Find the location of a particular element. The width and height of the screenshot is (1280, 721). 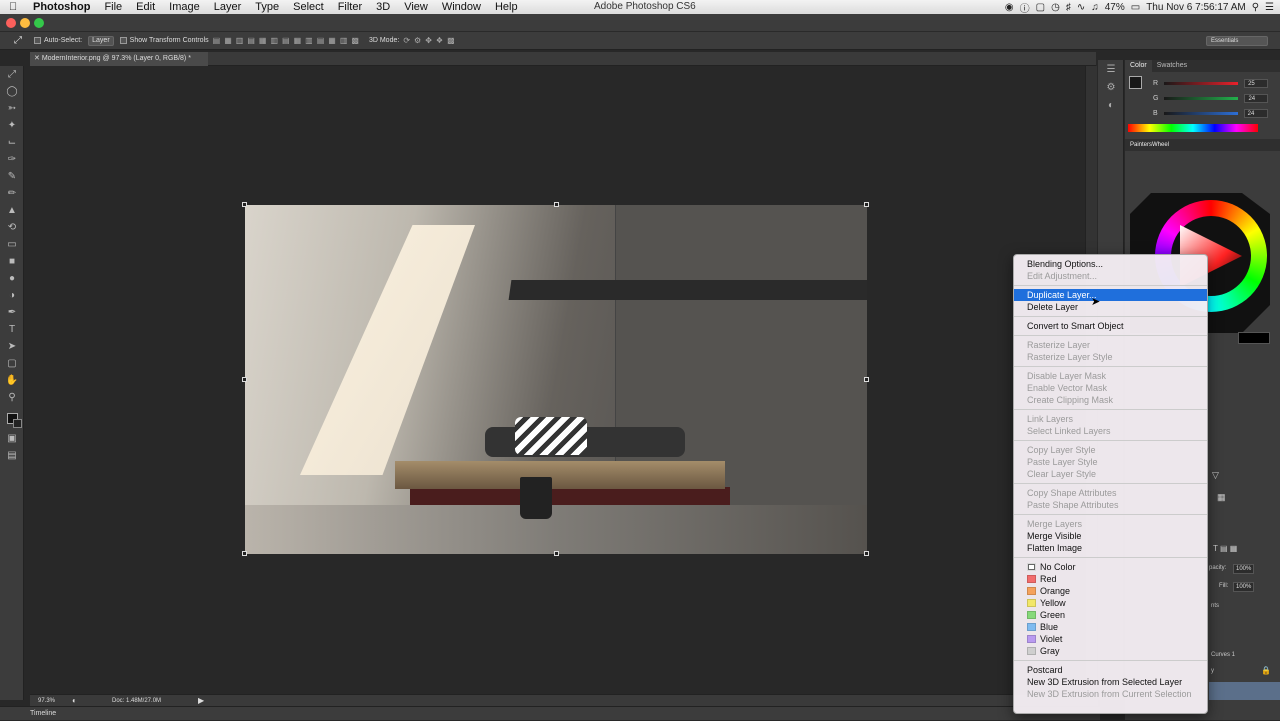

marquee-tool-icon: ◯ is located at coordinates (12, 91).